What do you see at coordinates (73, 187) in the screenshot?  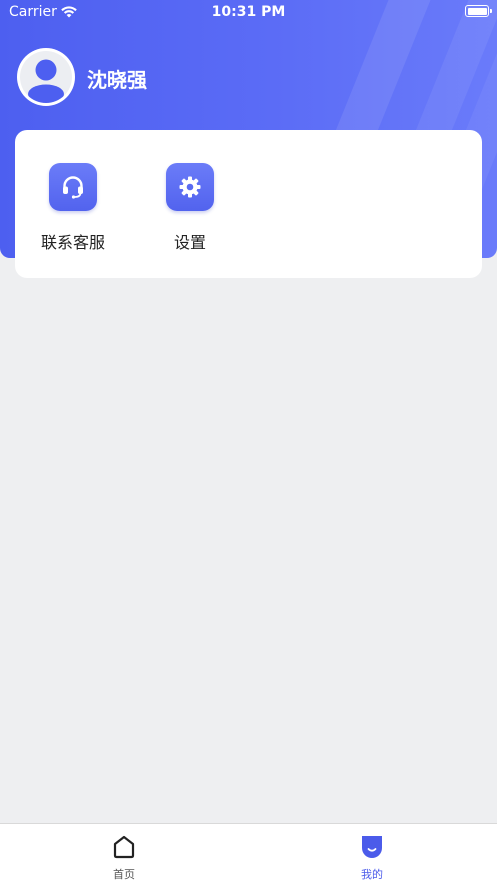 I see `headset-icon` at bounding box center [73, 187].